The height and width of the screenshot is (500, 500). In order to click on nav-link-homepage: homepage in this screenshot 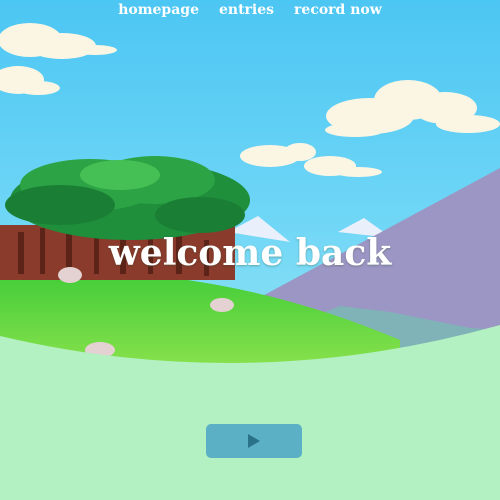, I will do `click(158, 10)`.